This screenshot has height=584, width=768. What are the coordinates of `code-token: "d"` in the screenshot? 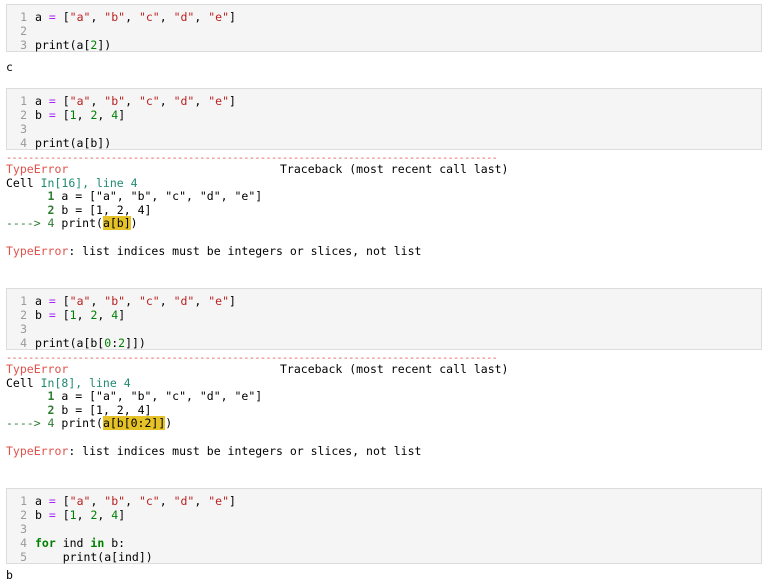 It's located at (184, 501).